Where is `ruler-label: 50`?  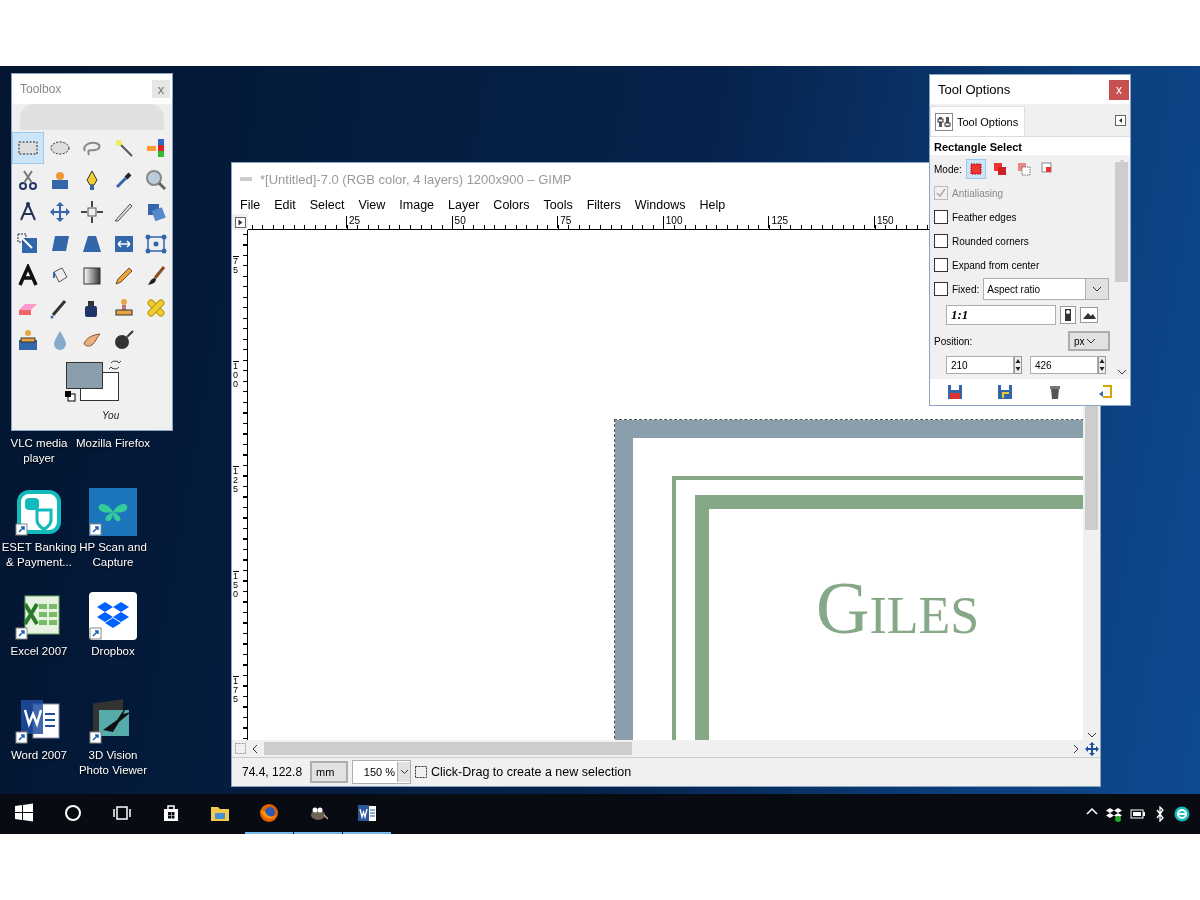
ruler-label: 50 is located at coordinates (458, 222).